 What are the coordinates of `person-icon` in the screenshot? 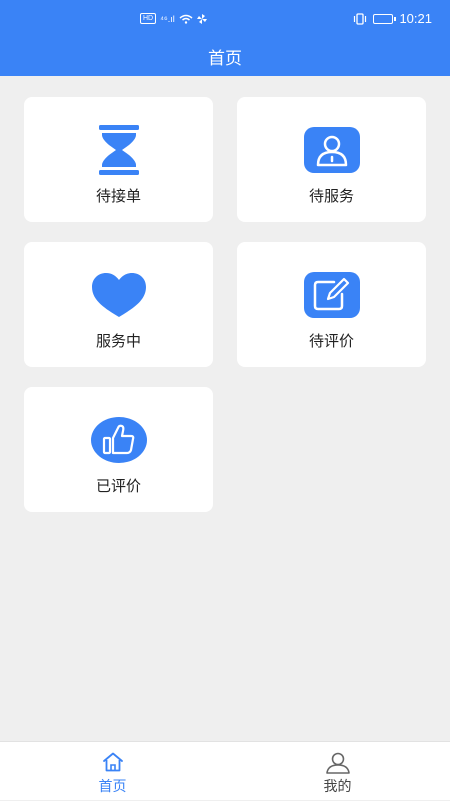 It's located at (337, 763).